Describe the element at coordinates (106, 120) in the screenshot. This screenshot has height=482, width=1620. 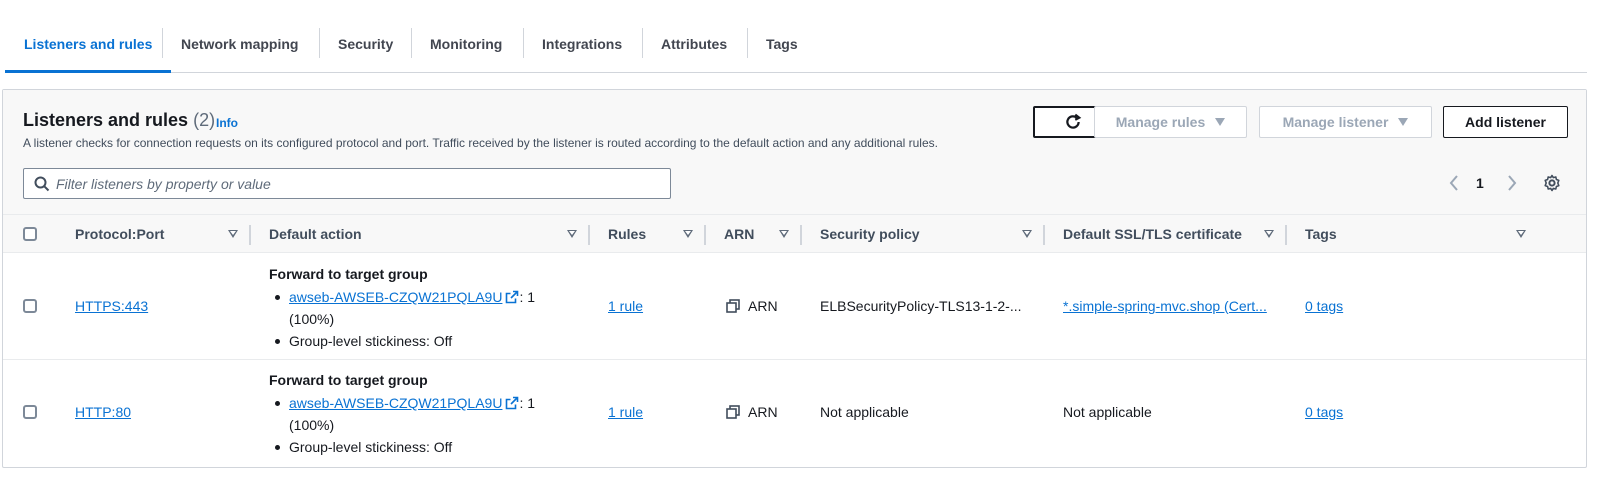
I see `panel-title-text: Listeners and rules` at that location.